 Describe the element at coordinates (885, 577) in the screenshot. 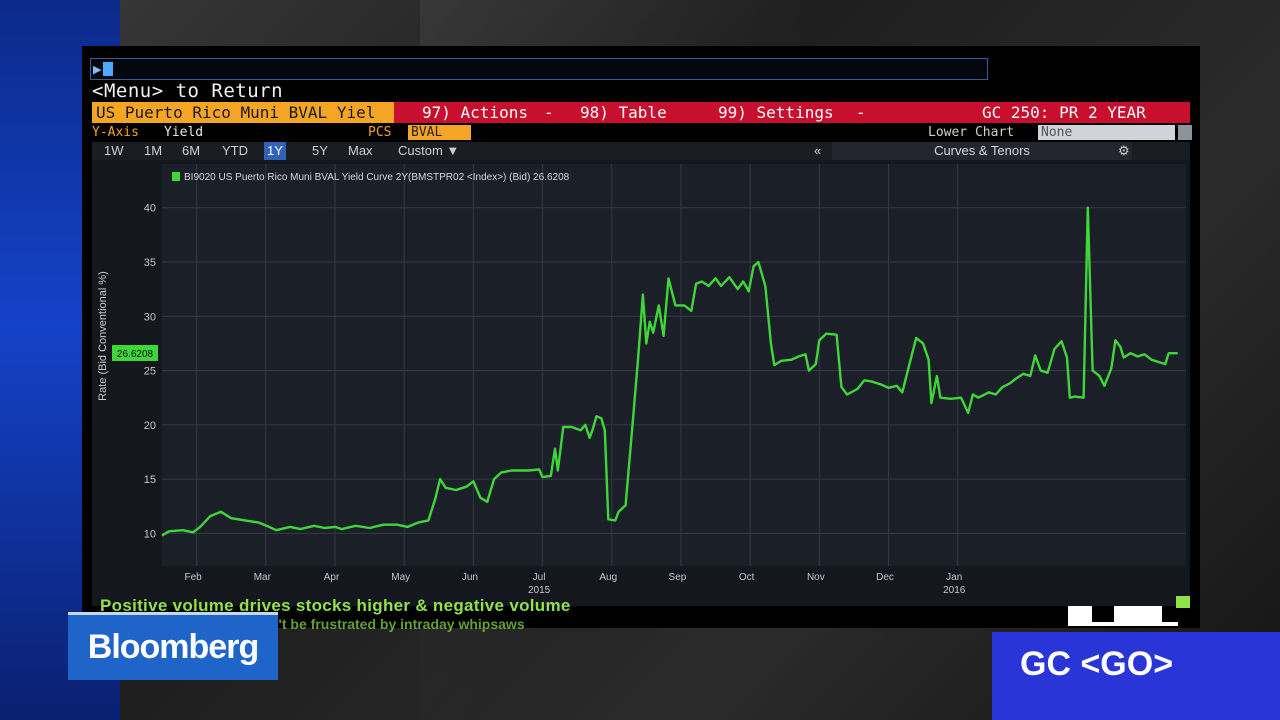

I see `x-tick-label: Dec` at that location.